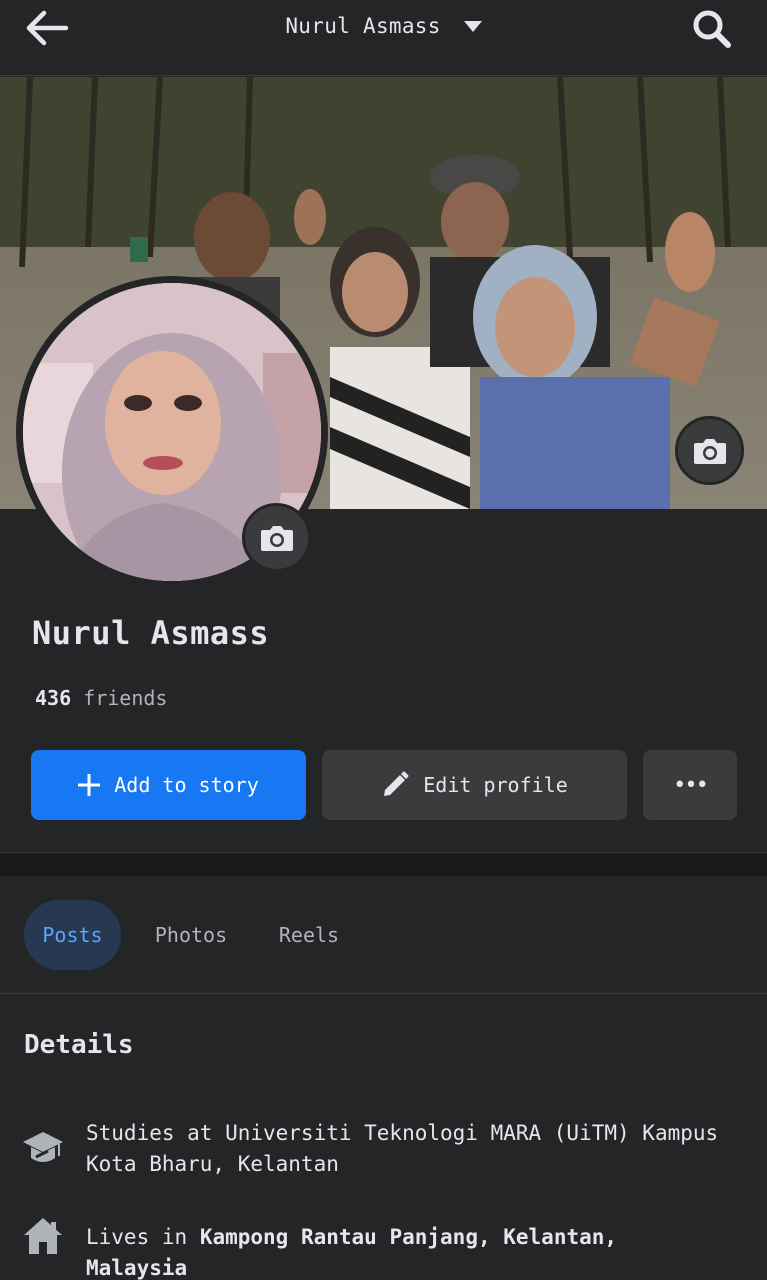 The image size is (767, 1280). Describe the element at coordinates (79, 1045) in the screenshot. I see `details-heading: Details` at that location.